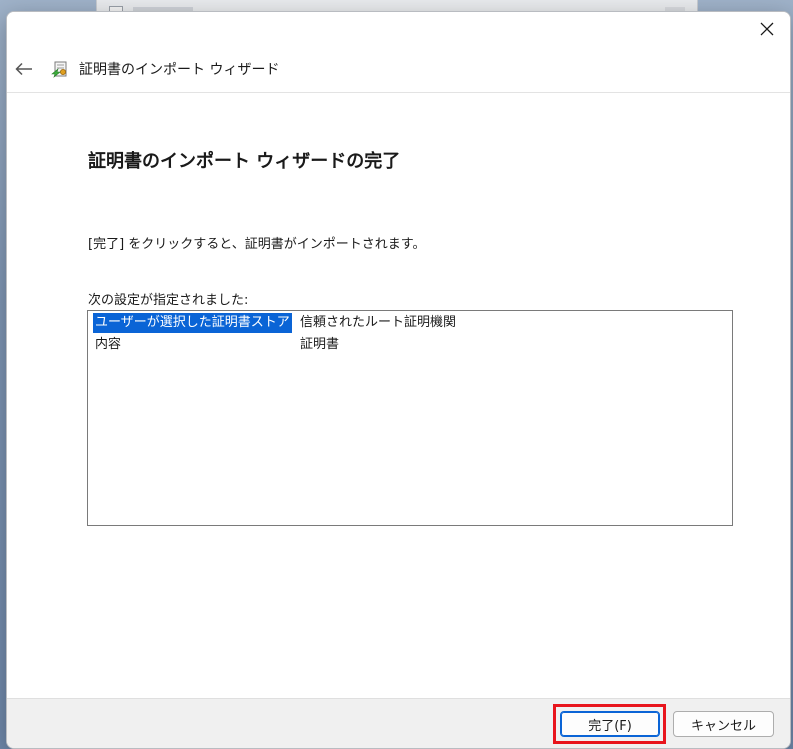  I want to click on close-icon, so click(767, 29).